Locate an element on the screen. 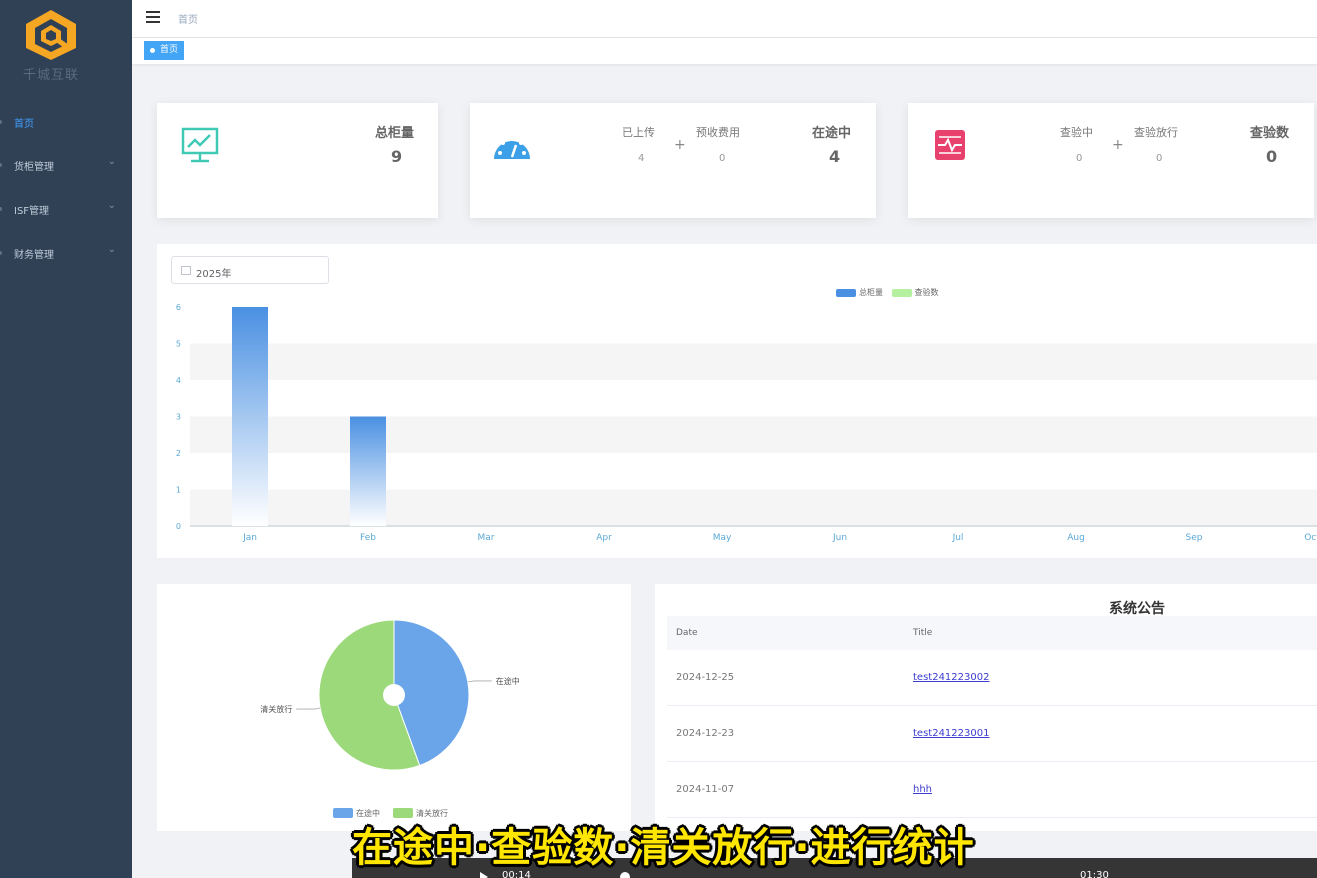 The height and width of the screenshot is (878, 1317). sidebar-item-label: 首页 is located at coordinates (24, 124).